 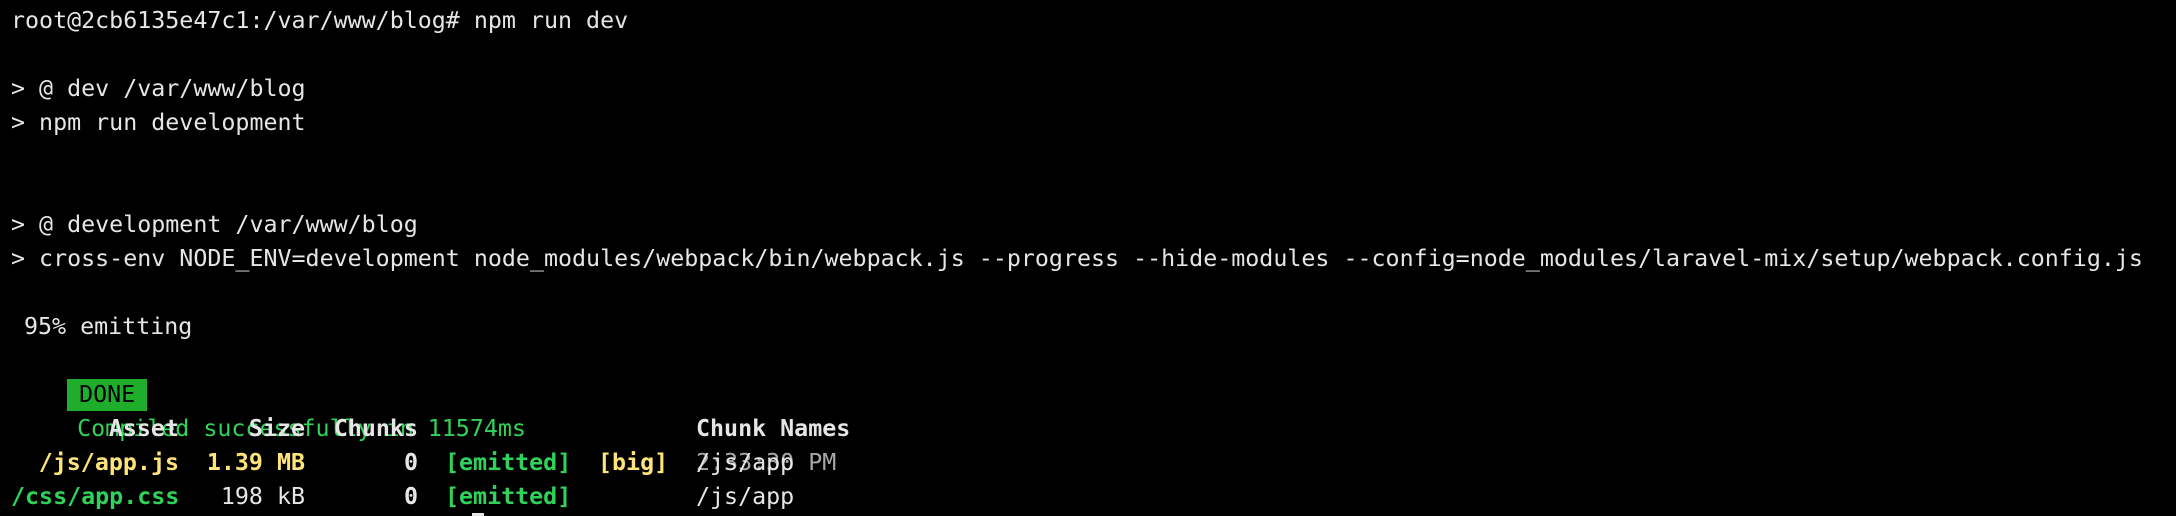 I want to click on script-line-development: > @ development /var/www/blog, so click(x=214, y=224).